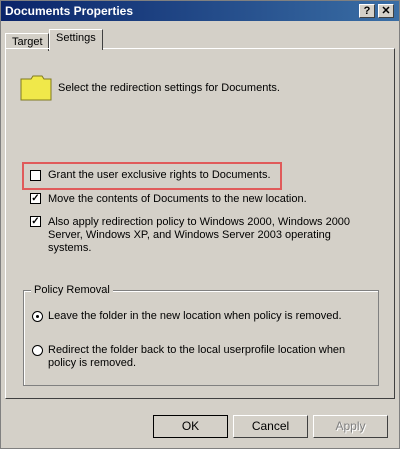 Image resolution: width=400 pixels, height=449 pixels. What do you see at coordinates (35, 221) in the screenshot?
I see `apply-policy-checkbox: ✓` at bounding box center [35, 221].